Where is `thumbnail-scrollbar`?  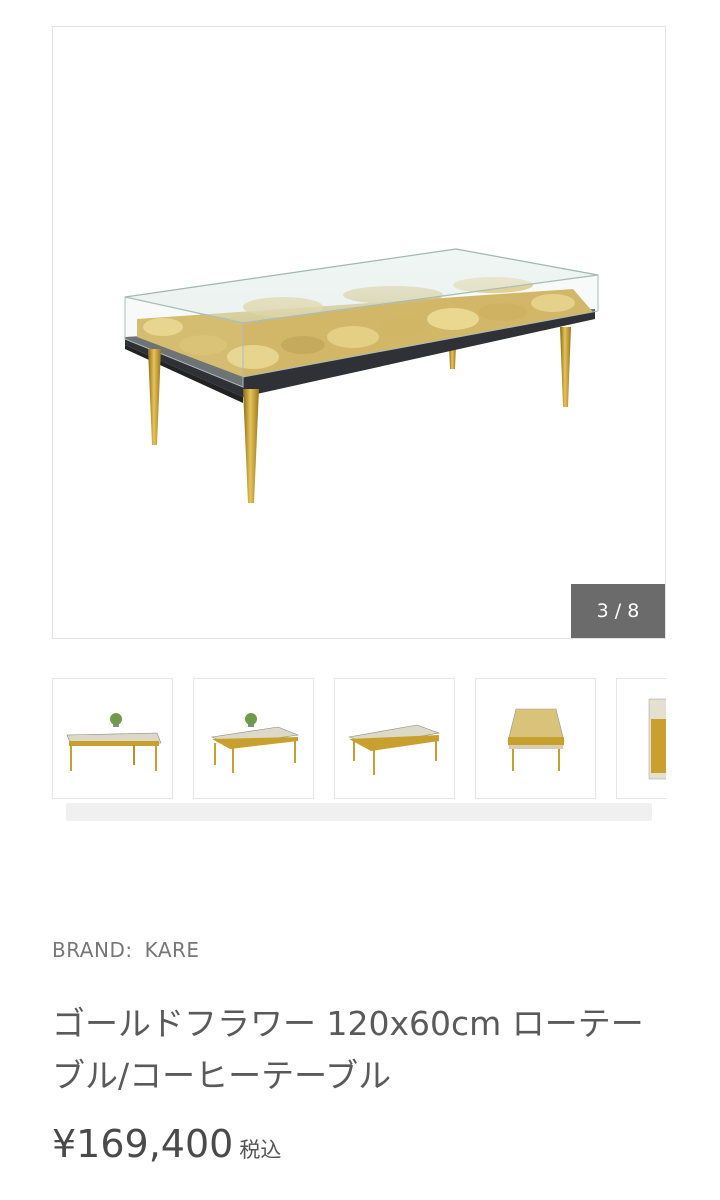 thumbnail-scrollbar is located at coordinates (359, 812).